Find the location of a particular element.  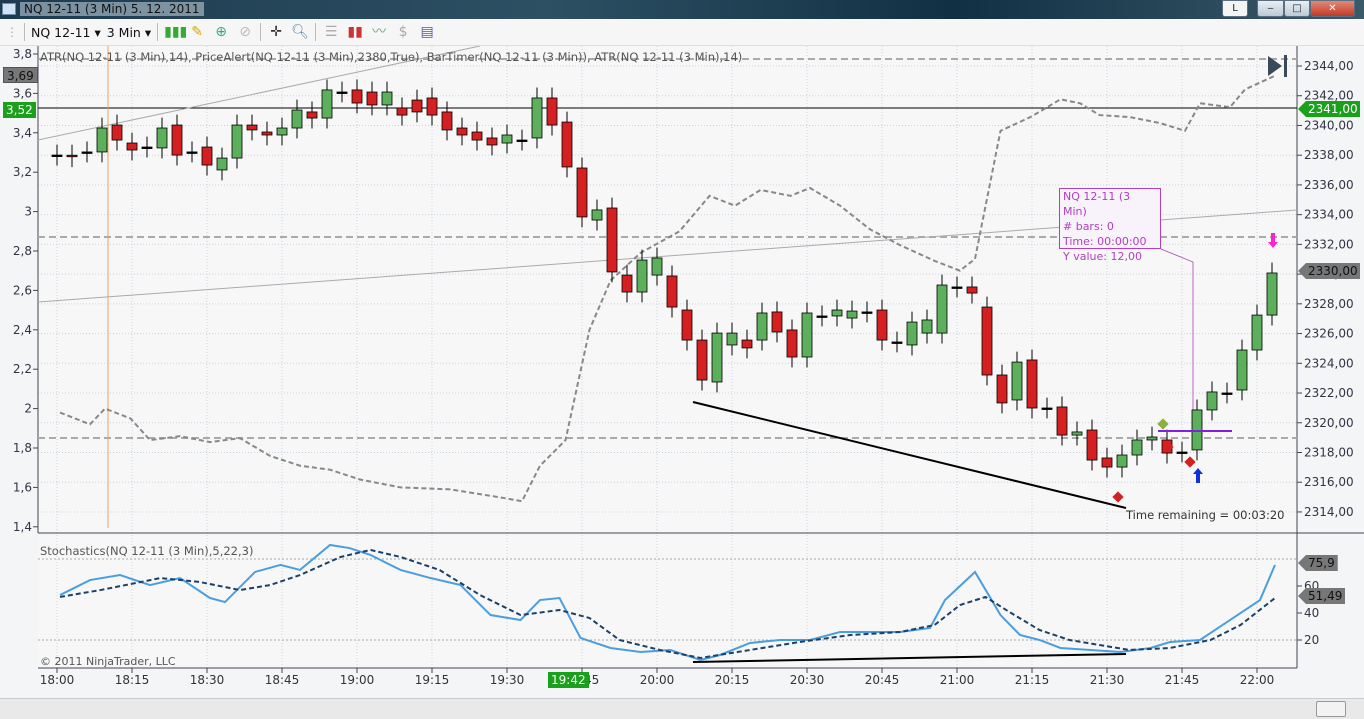

interval-selector: 3 Min ▾ is located at coordinates (129, 32).